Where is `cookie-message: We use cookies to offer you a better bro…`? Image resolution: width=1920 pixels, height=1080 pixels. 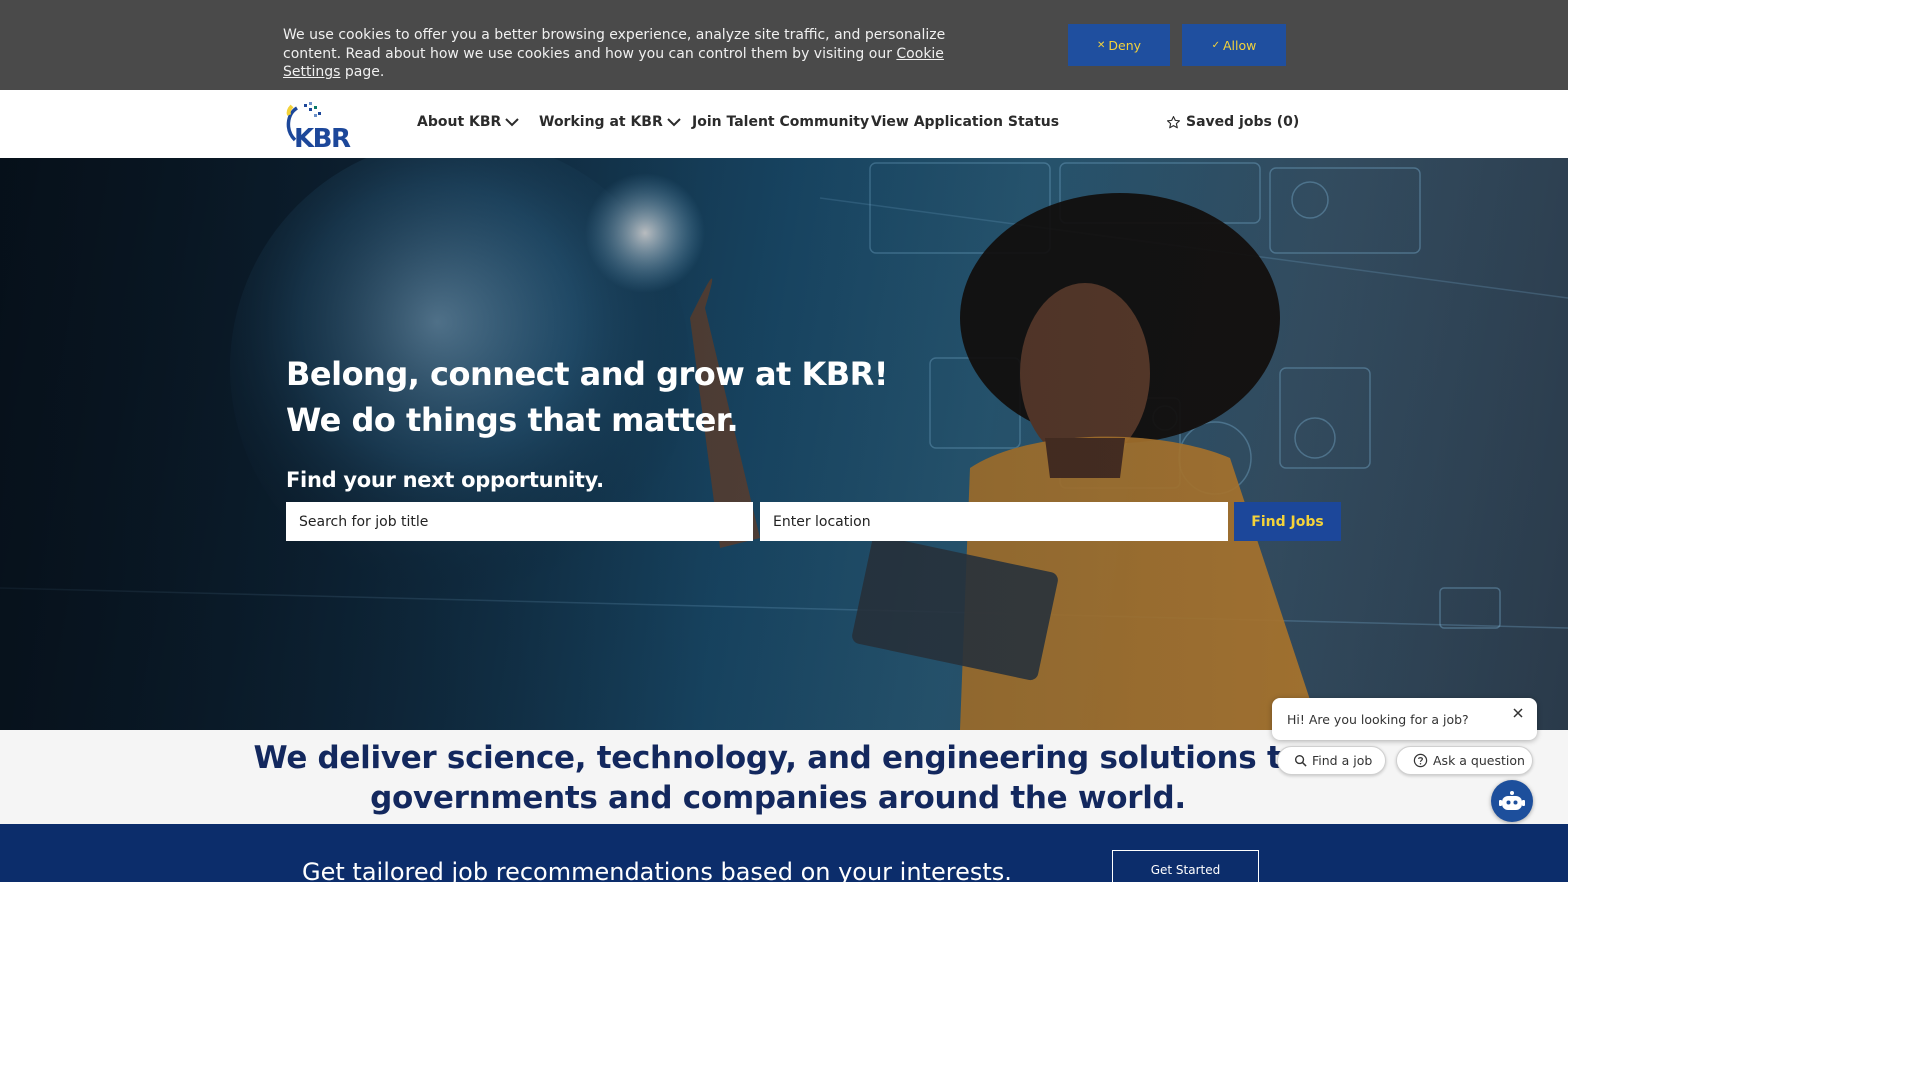 cookie-message: We use cookies to offer you a better bro… is located at coordinates (633, 54).